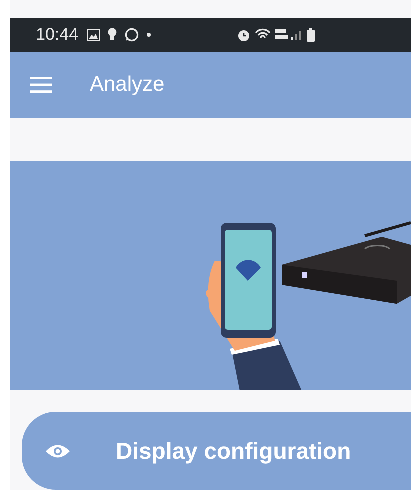  Describe the element at coordinates (57, 35) in the screenshot. I see `status-time: 10:44` at that location.